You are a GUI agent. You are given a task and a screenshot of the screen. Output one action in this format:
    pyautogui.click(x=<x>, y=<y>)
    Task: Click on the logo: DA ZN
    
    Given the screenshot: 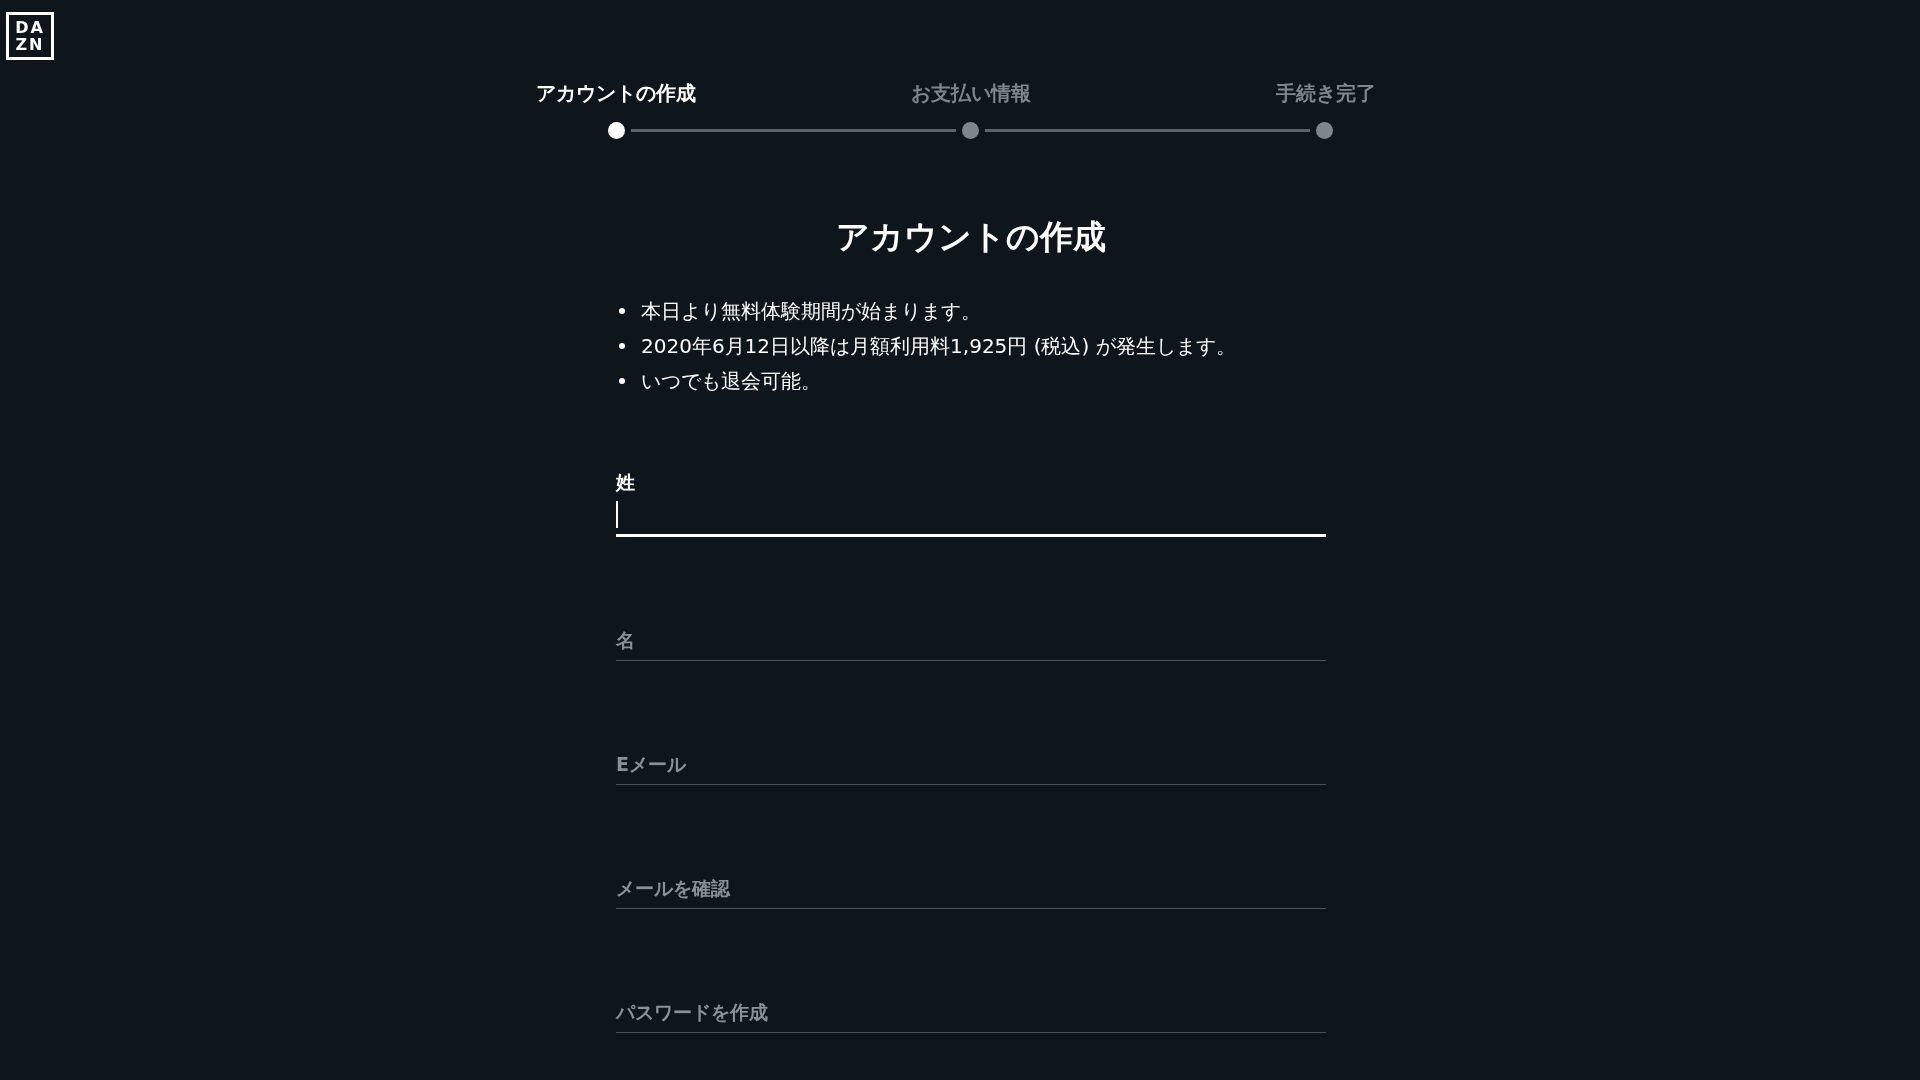 What is the action you would take?
    pyautogui.click(x=30, y=36)
    